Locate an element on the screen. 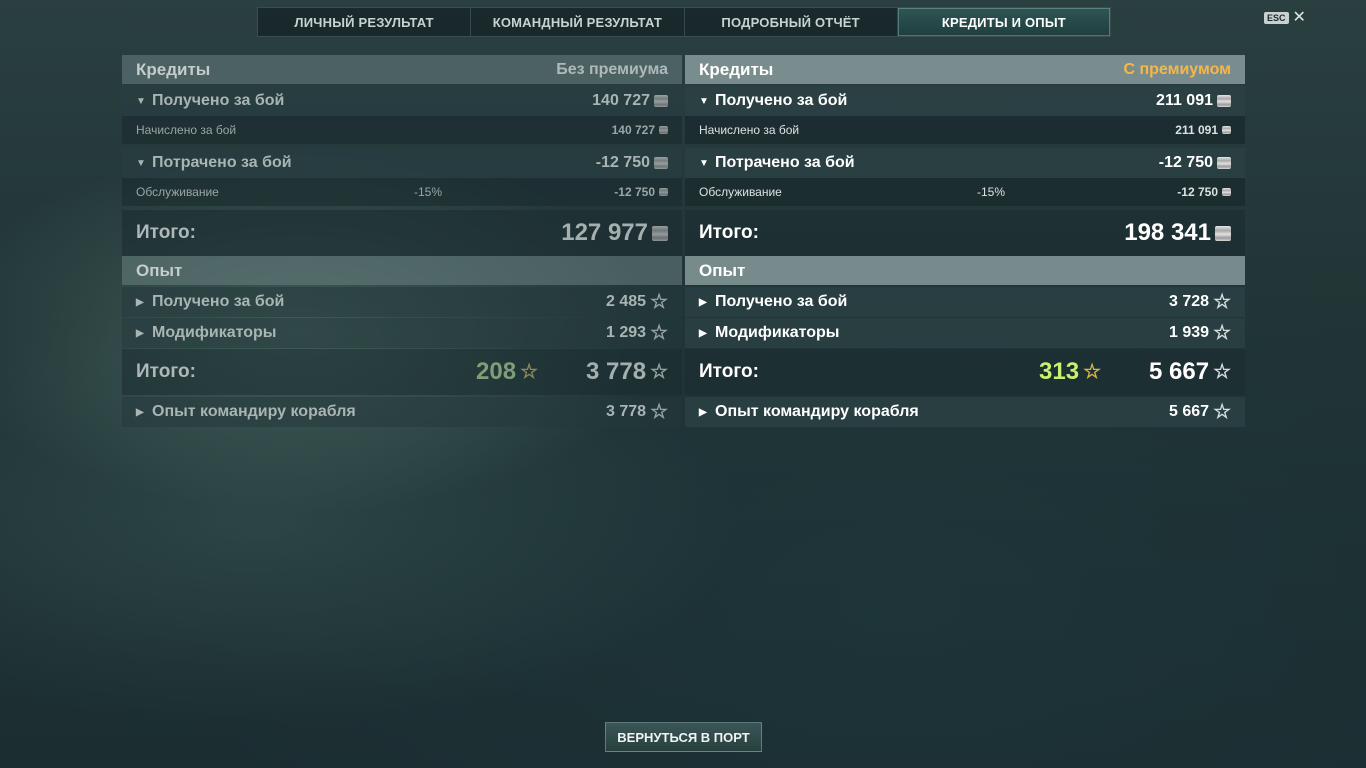  esc-key-icon: ESC is located at coordinates (1276, 18).